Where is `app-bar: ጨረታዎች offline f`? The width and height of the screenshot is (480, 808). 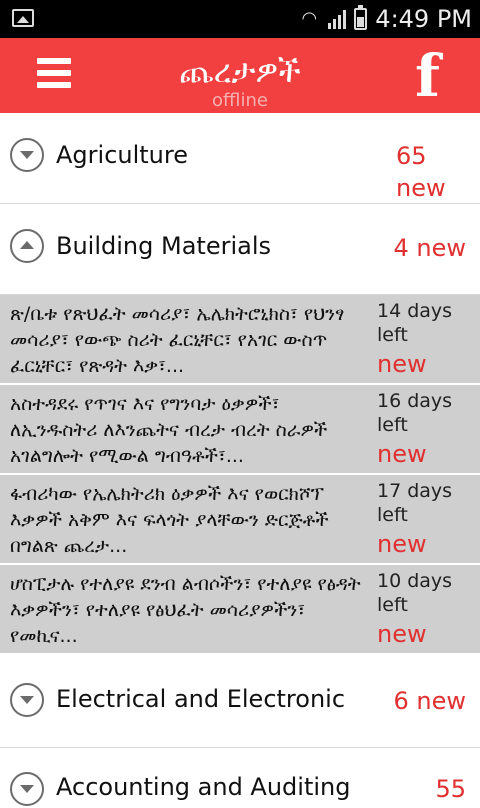 app-bar: ጨረታዎች offline f is located at coordinates (240, 75).